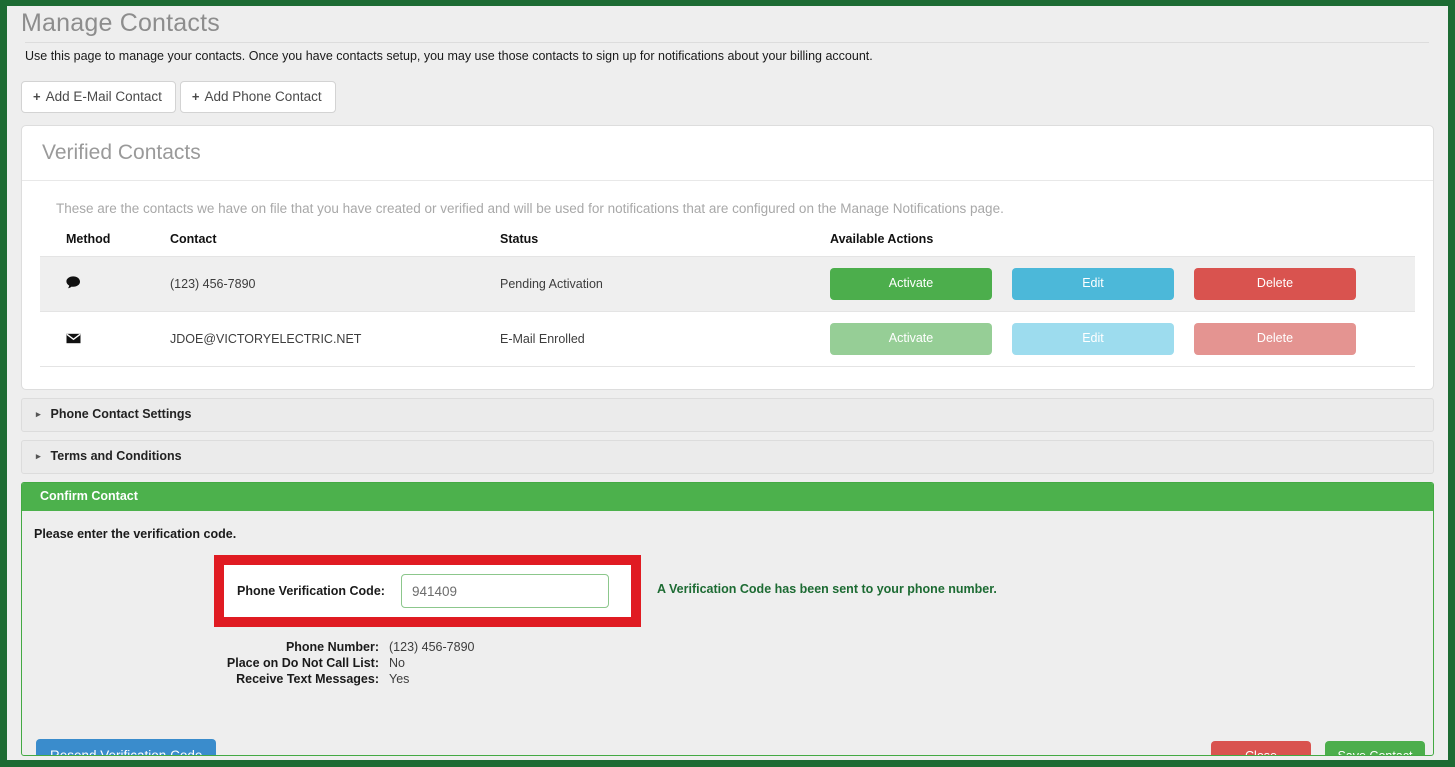 Image resolution: width=1455 pixels, height=767 pixels. What do you see at coordinates (665, 284) in the screenshot?
I see `contact-status-cell: Pending Activation` at bounding box center [665, 284].